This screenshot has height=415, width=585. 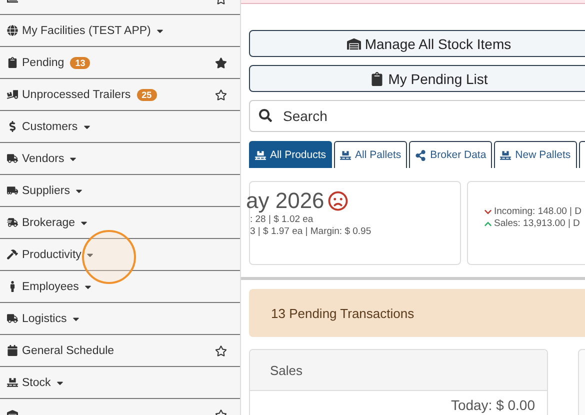 I want to click on action-button: Manage All Stock Items, so click(x=417, y=43).